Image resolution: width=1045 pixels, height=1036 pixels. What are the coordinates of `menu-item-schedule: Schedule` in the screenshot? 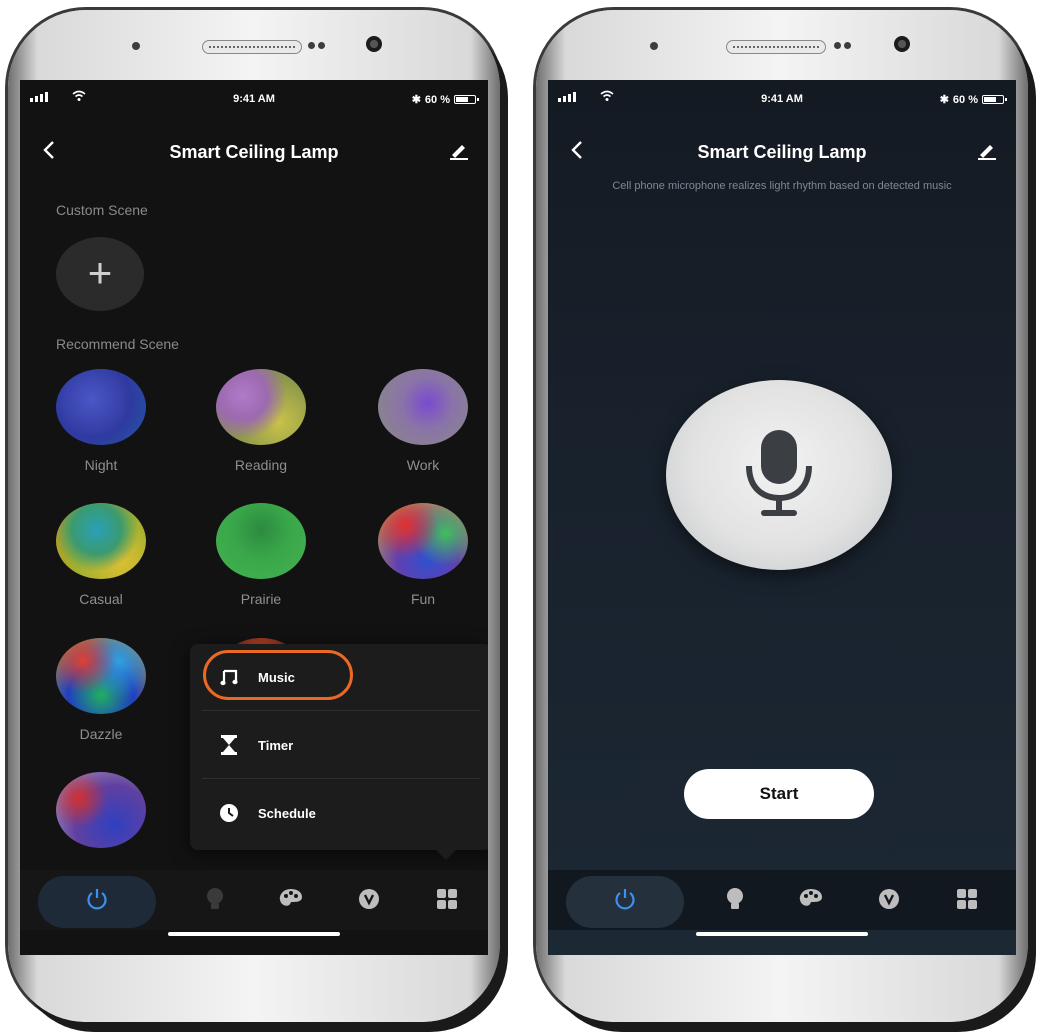 It's located at (341, 813).